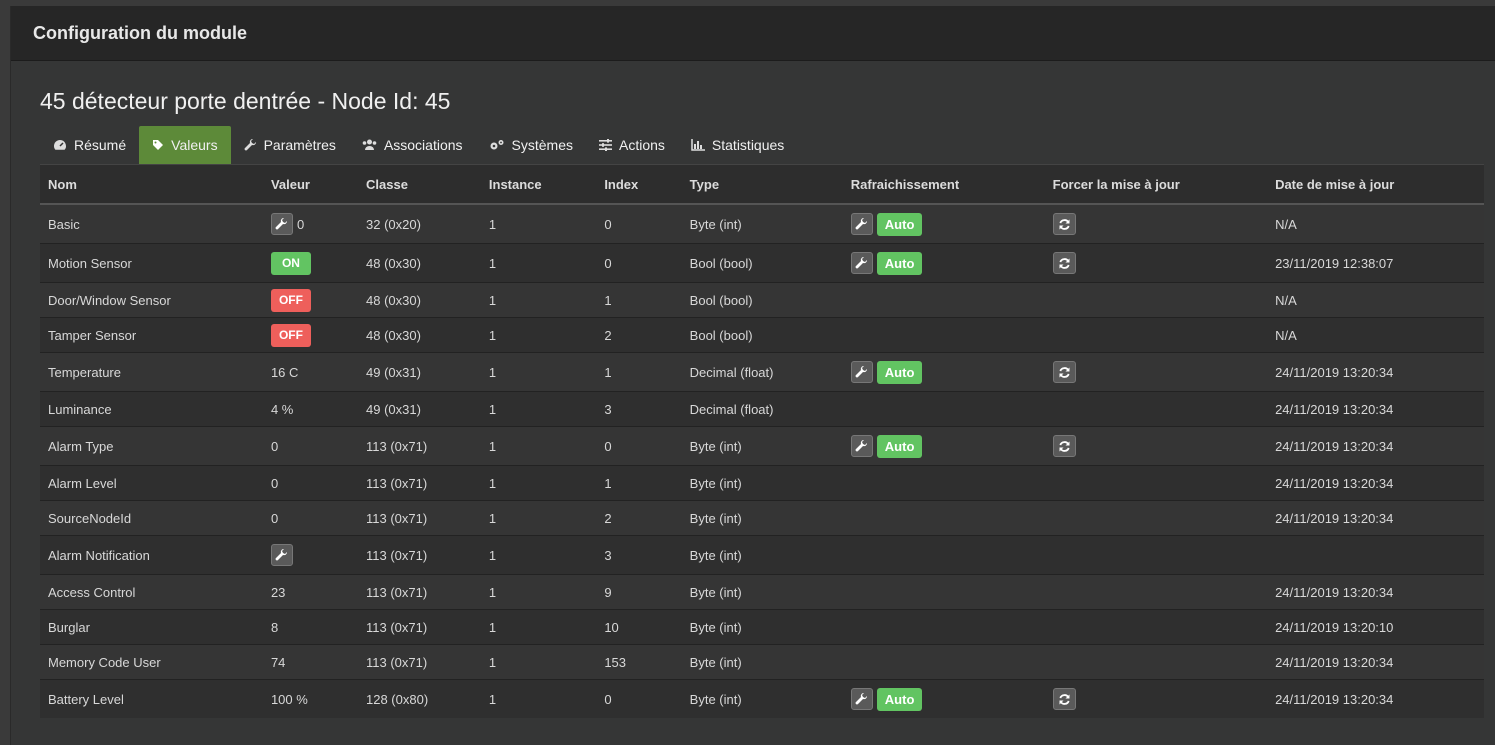  Describe the element at coordinates (737, 145) in the screenshot. I see `tab-statistiques: Statistiques` at that location.